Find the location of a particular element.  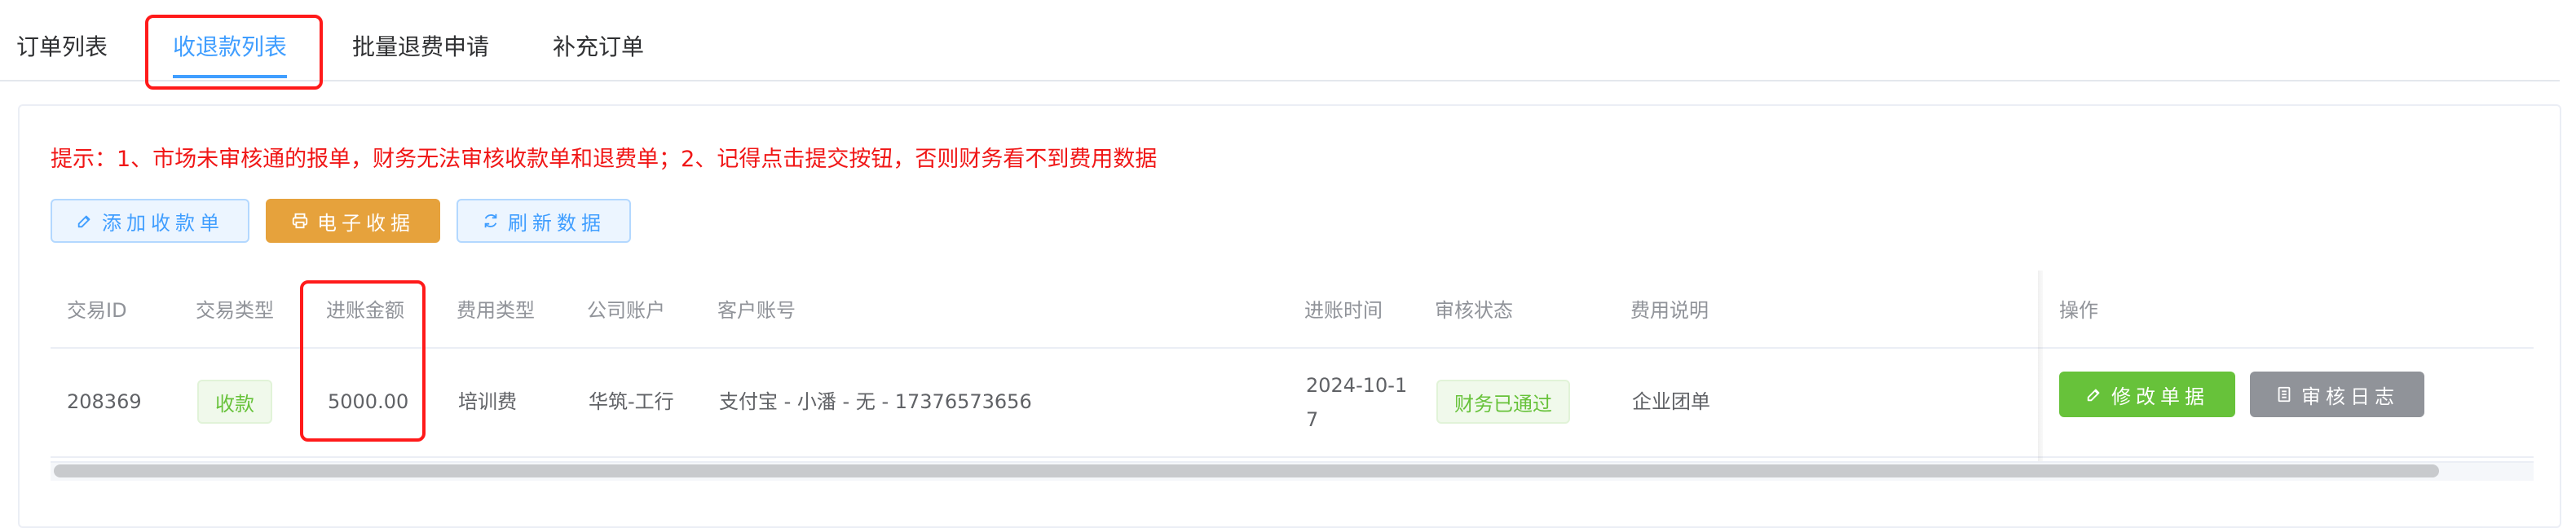

tab-batch-refund: 批量退费申请 is located at coordinates (420, 47).